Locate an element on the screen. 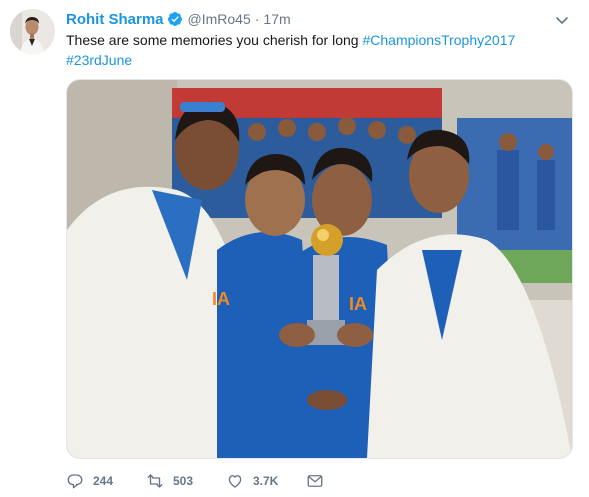 This screenshot has width=589, height=497. like-button: 3.7K is located at coordinates (266, 481).